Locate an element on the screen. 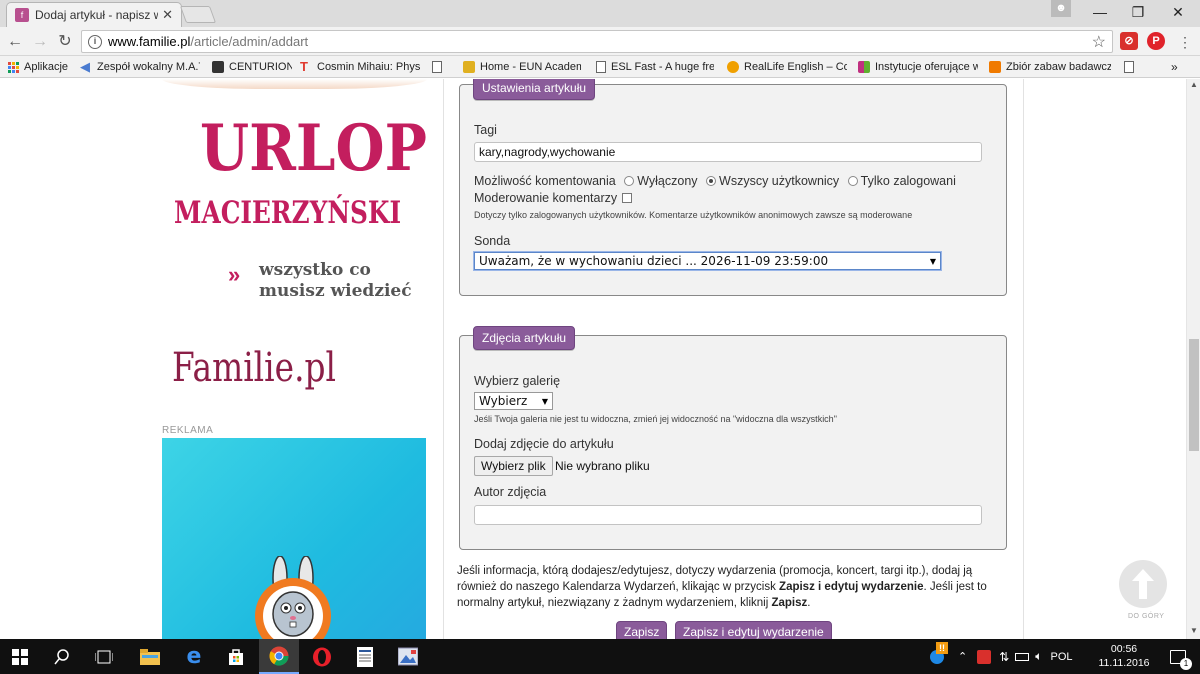  familie-logo: Familie.pl is located at coordinates (254, 368).